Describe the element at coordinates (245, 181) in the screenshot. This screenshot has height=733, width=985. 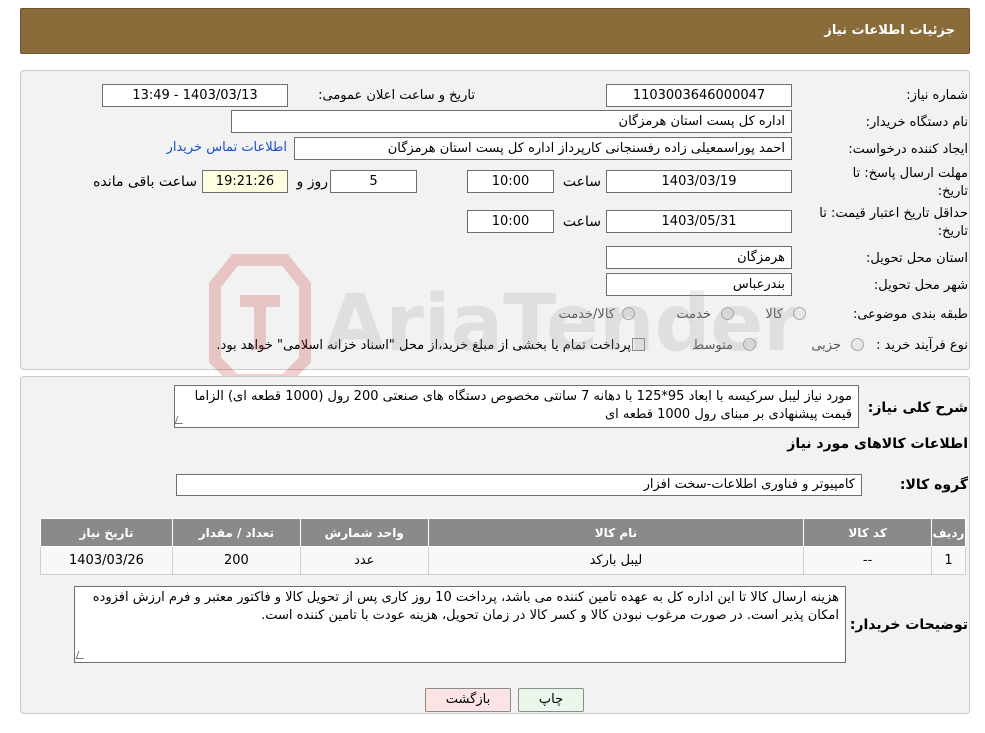
I see `remaining-time-field: 19:21:26` at that location.